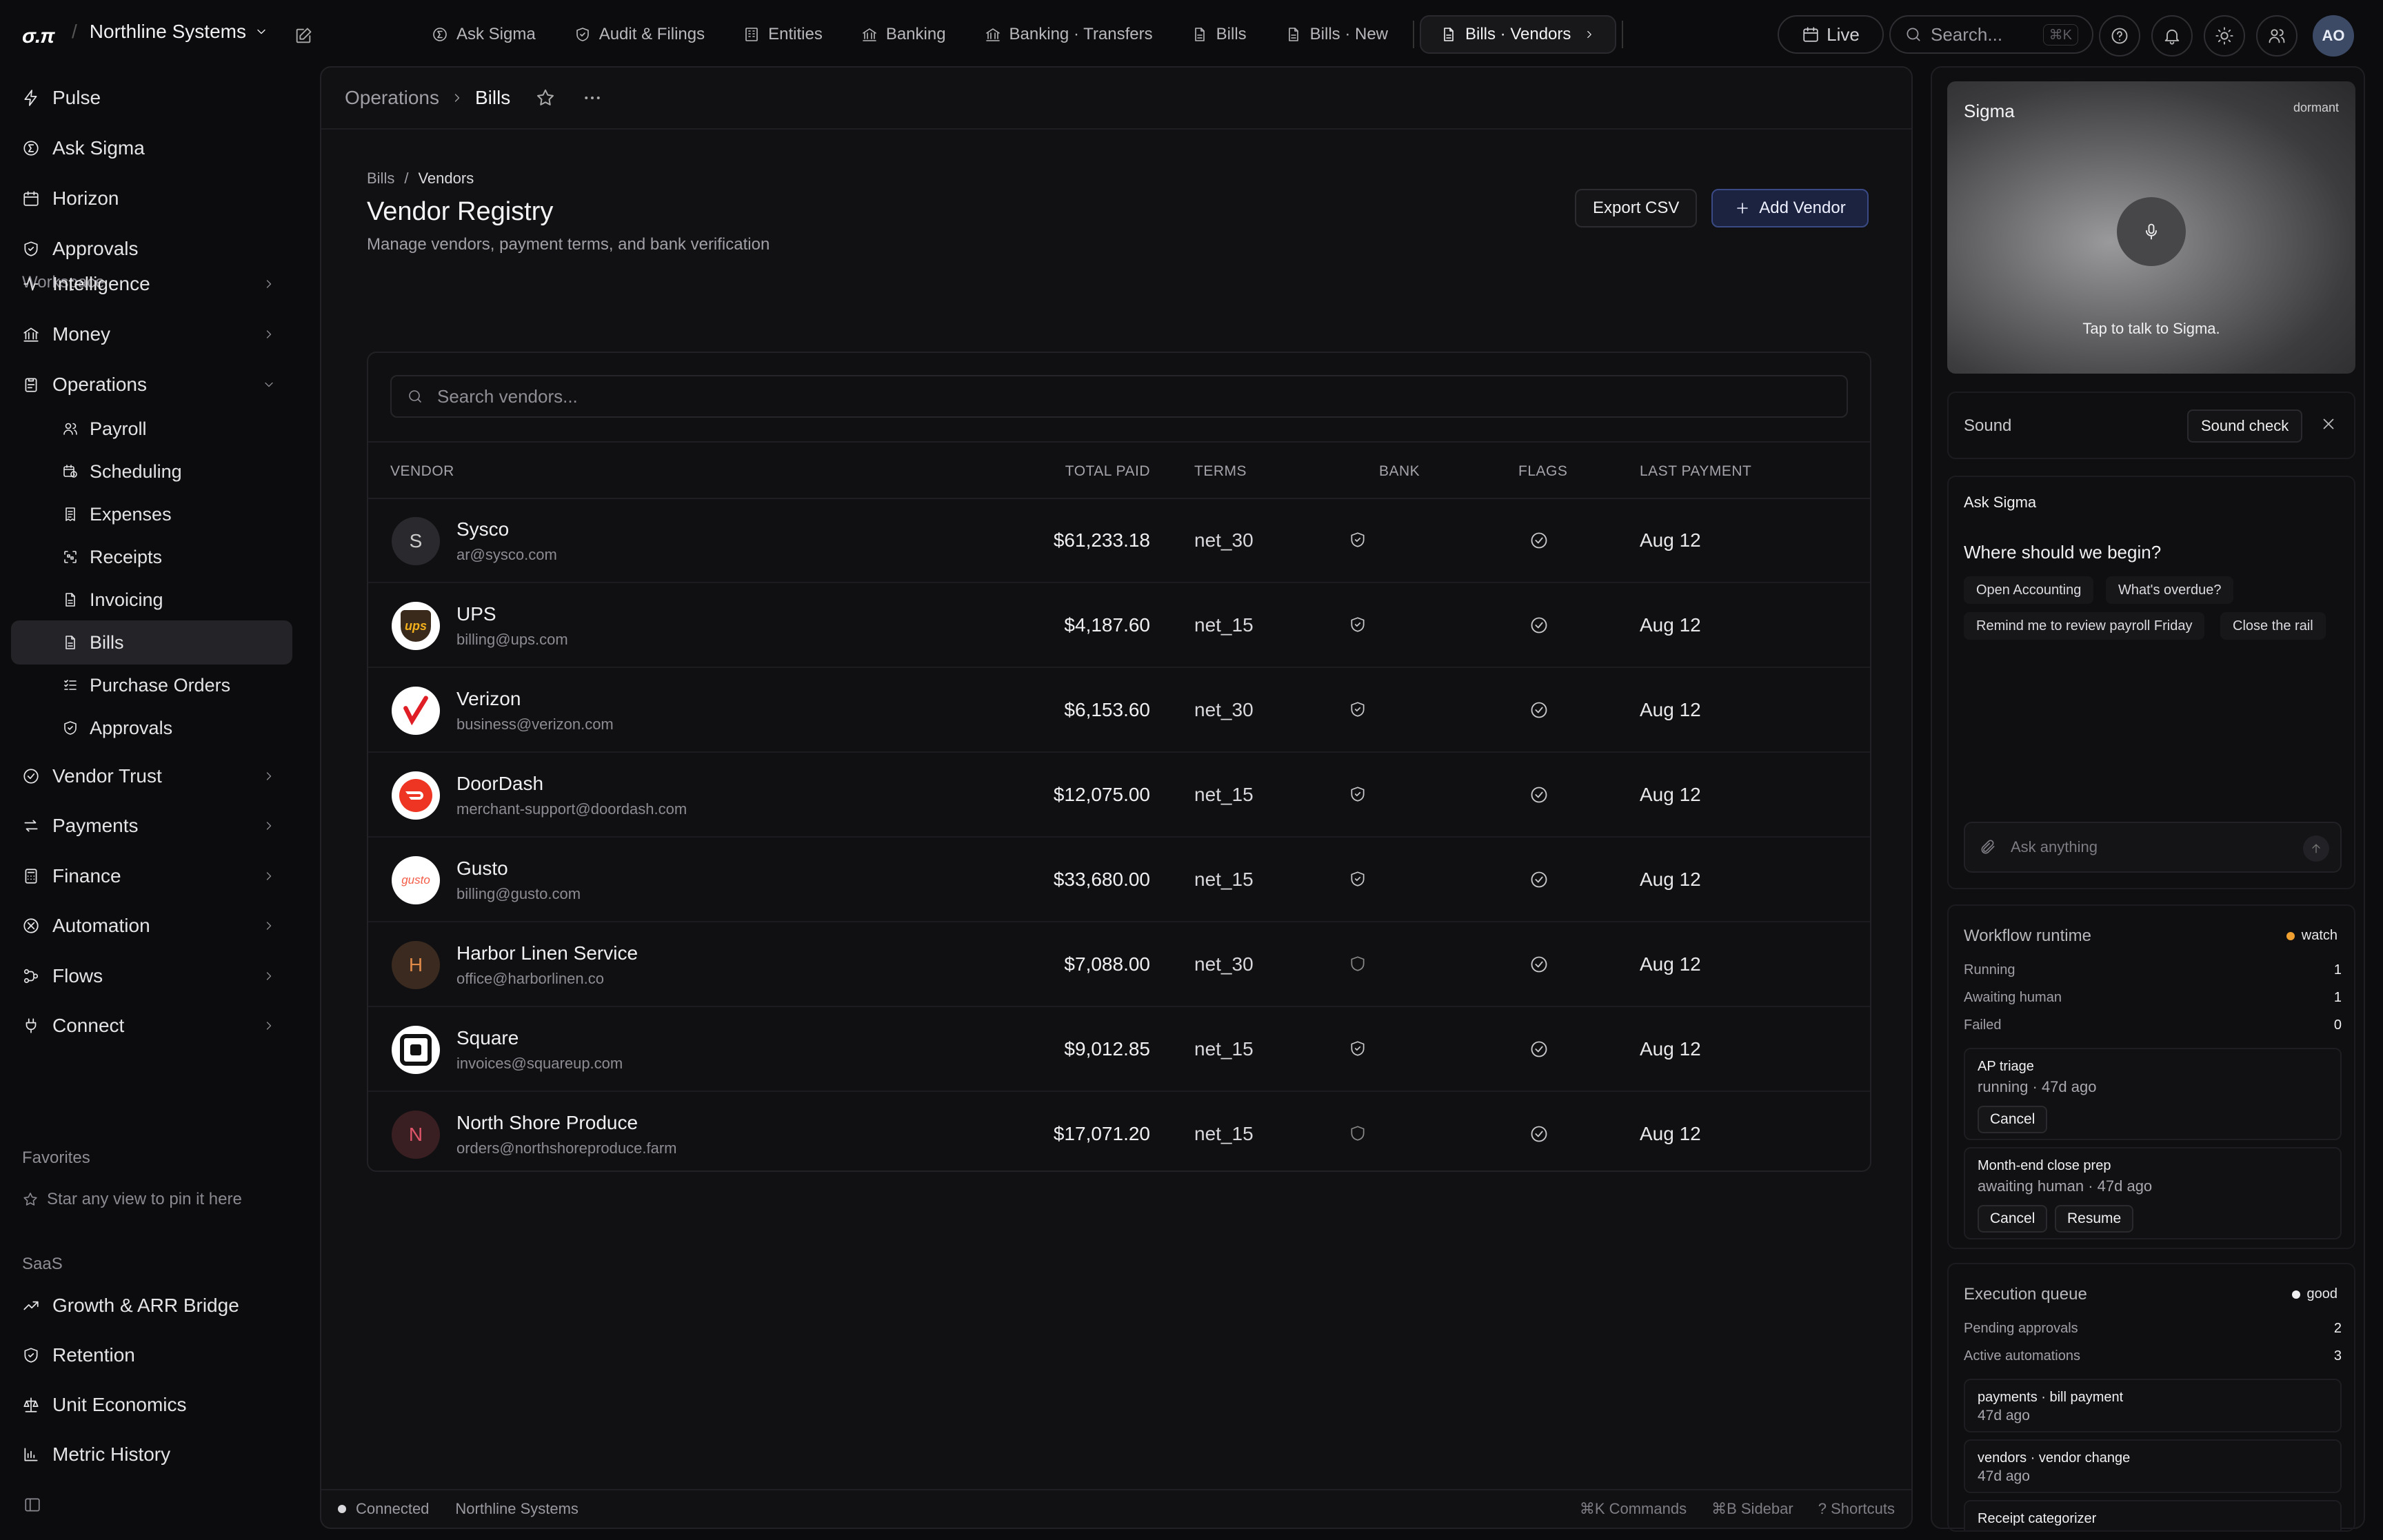 Image resolution: width=2383 pixels, height=1540 pixels. I want to click on col-bank: BANK, so click(1399, 472).